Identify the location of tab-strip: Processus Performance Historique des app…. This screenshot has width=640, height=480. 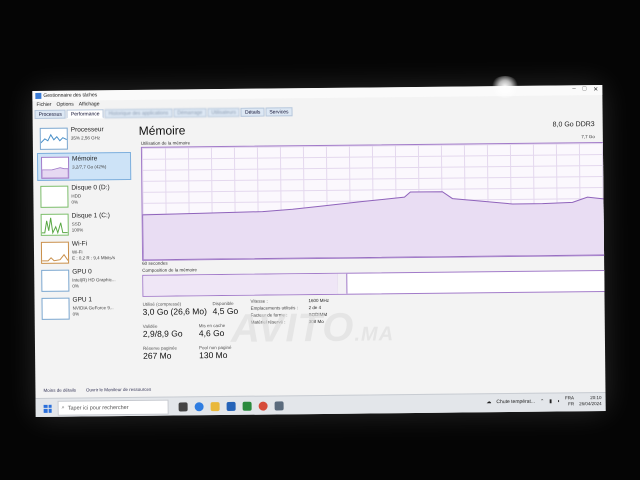
(164, 113).